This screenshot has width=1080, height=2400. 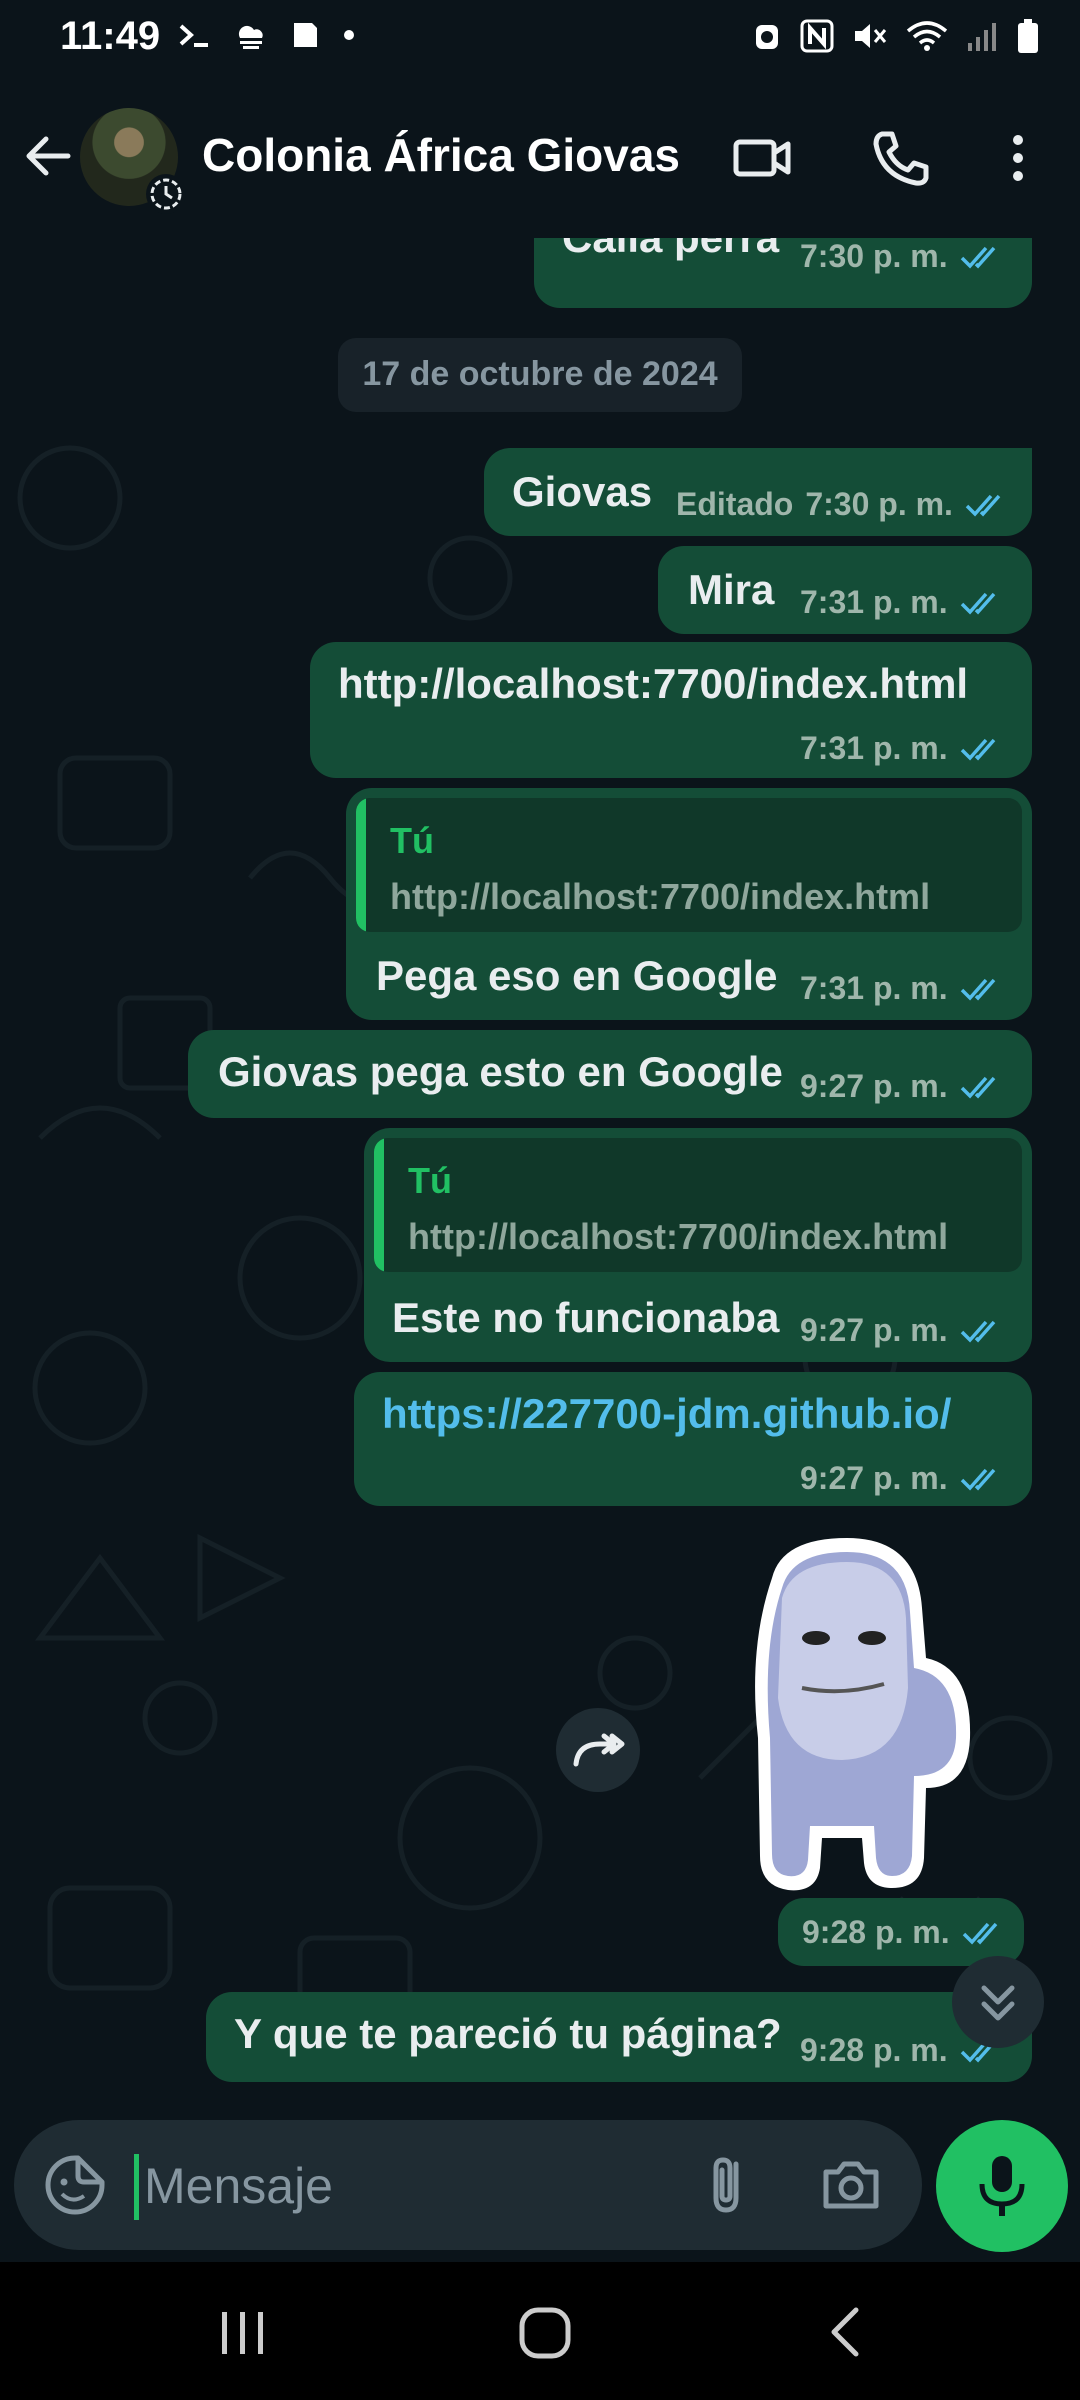 What do you see at coordinates (545, 2332) in the screenshot?
I see `home-icon` at bounding box center [545, 2332].